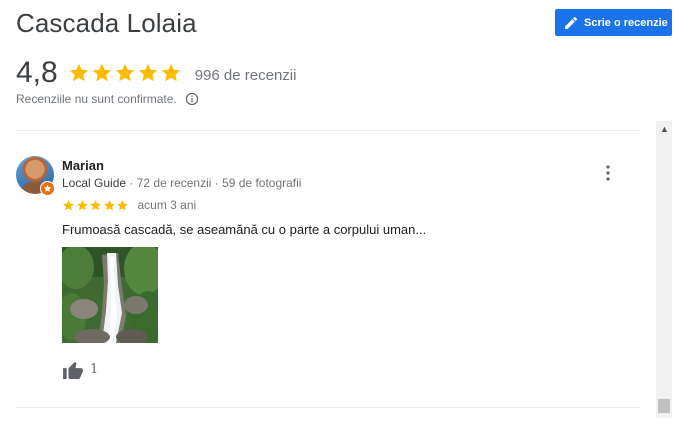 This screenshot has width=700, height=432. What do you see at coordinates (664, 269) in the screenshot?
I see `scrollbar: ▲` at bounding box center [664, 269].